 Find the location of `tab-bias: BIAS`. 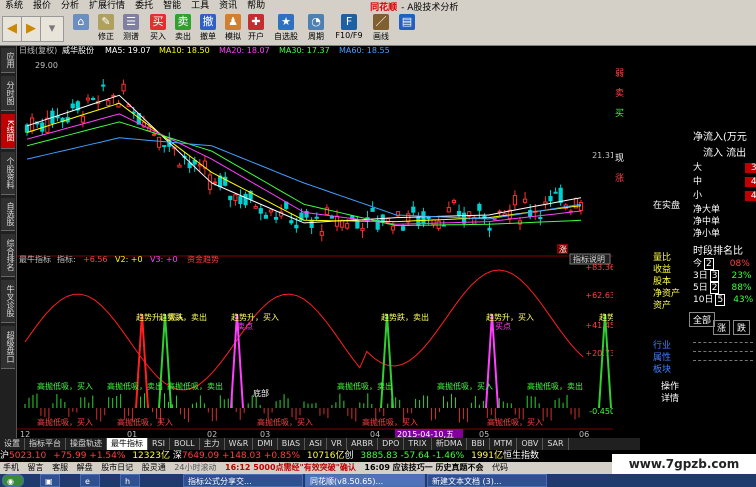

tab-bias: BIAS is located at coordinates (292, 444).